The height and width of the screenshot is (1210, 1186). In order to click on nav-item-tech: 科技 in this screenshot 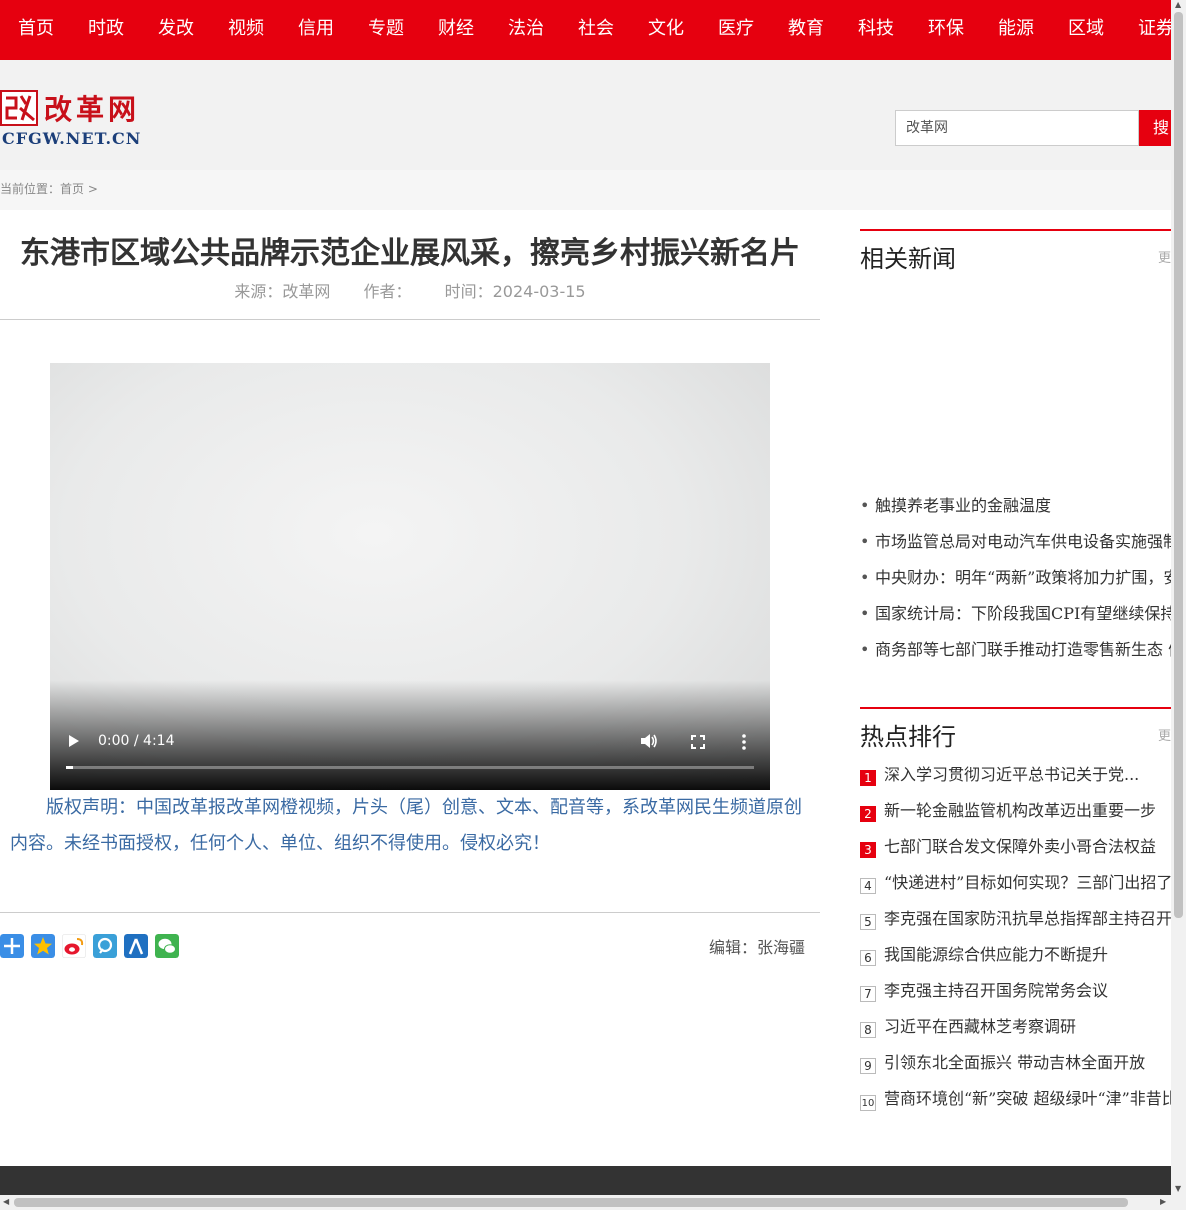, I will do `click(876, 30)`.